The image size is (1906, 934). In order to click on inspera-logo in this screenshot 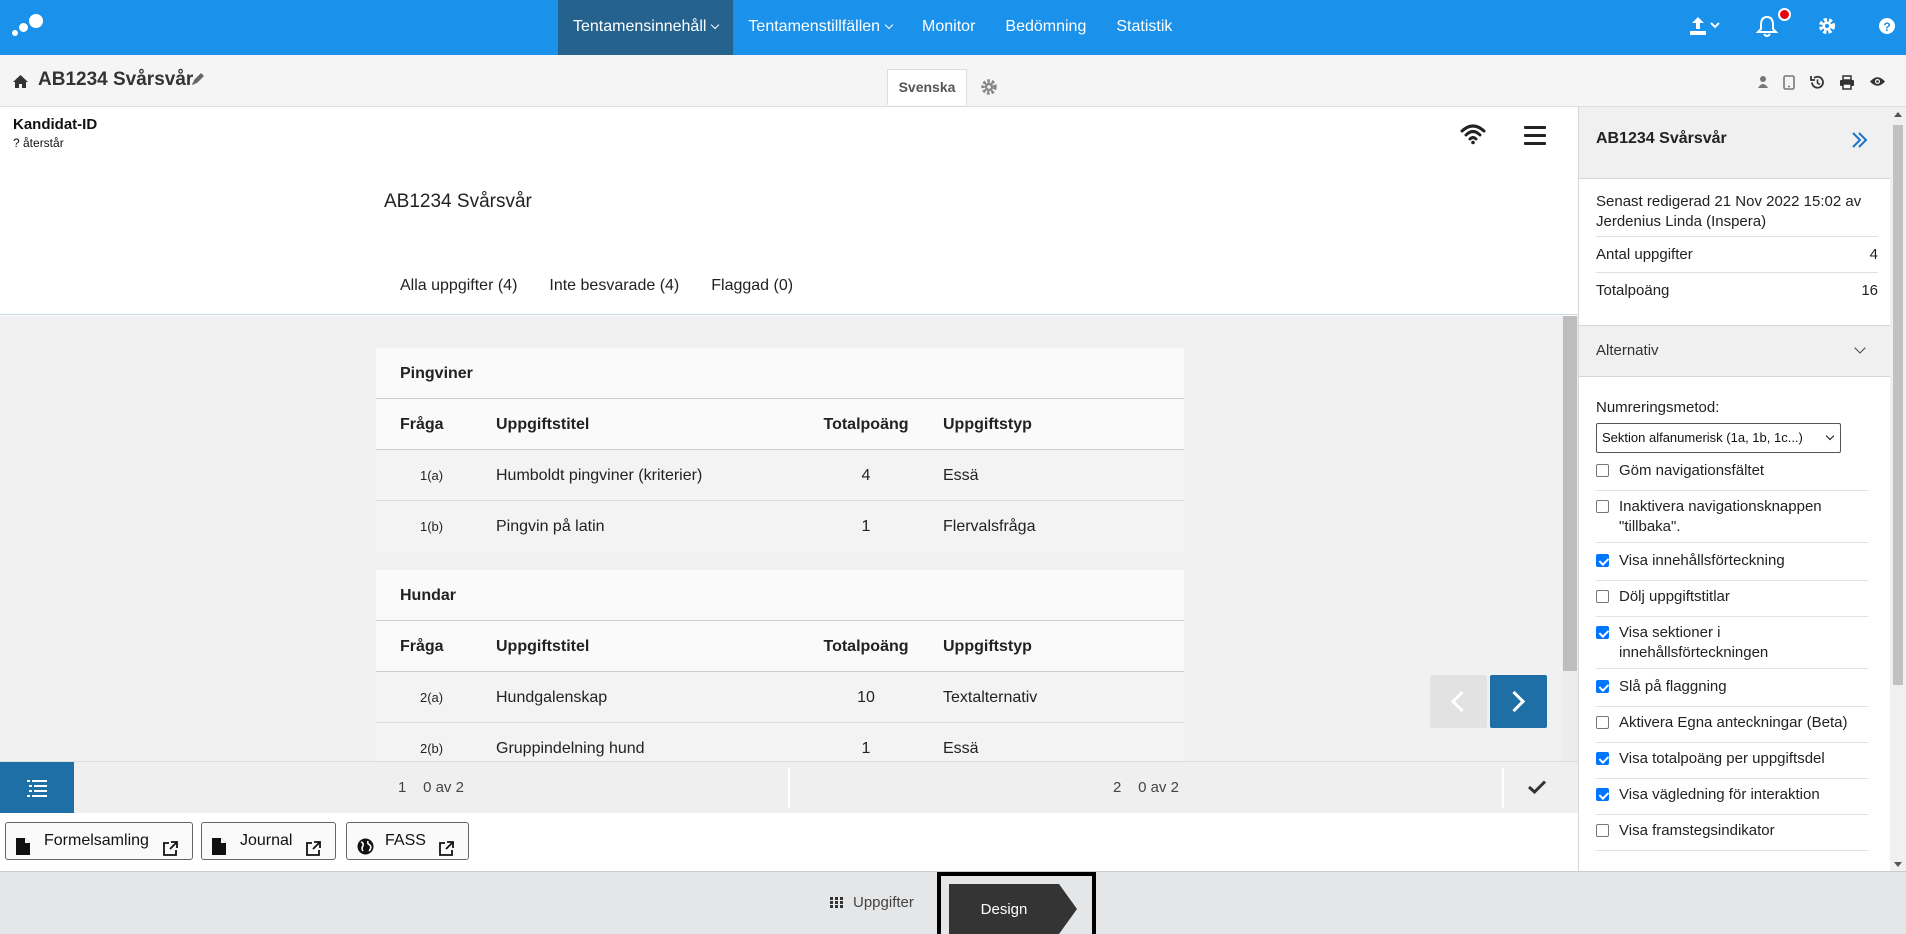, I will do `click(28, 27)`.